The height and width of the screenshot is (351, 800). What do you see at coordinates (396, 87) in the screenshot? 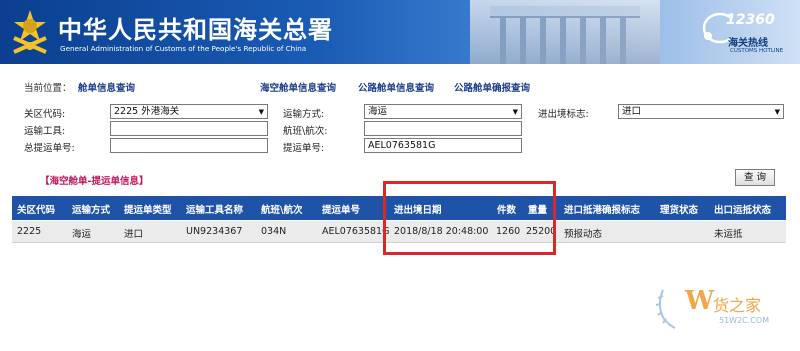
I see `nav-road-manifest: 公路舱单信息查询` at bounding box center [396, 87].